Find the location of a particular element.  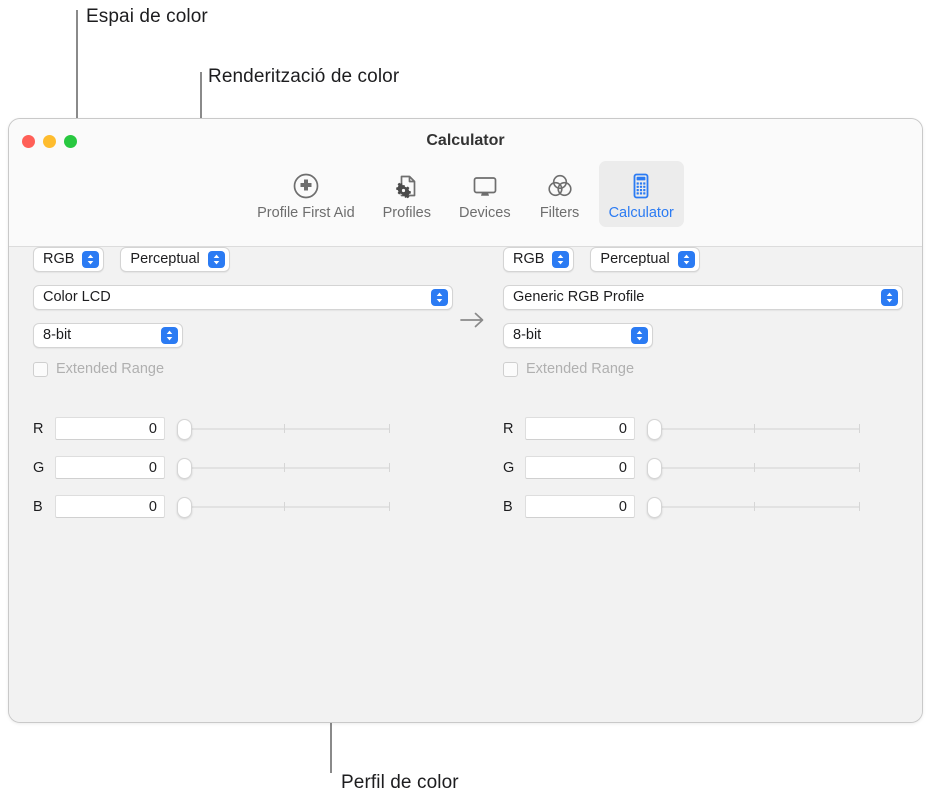

source-channel-row-g: G 0 is located at coordinates (243, 467).